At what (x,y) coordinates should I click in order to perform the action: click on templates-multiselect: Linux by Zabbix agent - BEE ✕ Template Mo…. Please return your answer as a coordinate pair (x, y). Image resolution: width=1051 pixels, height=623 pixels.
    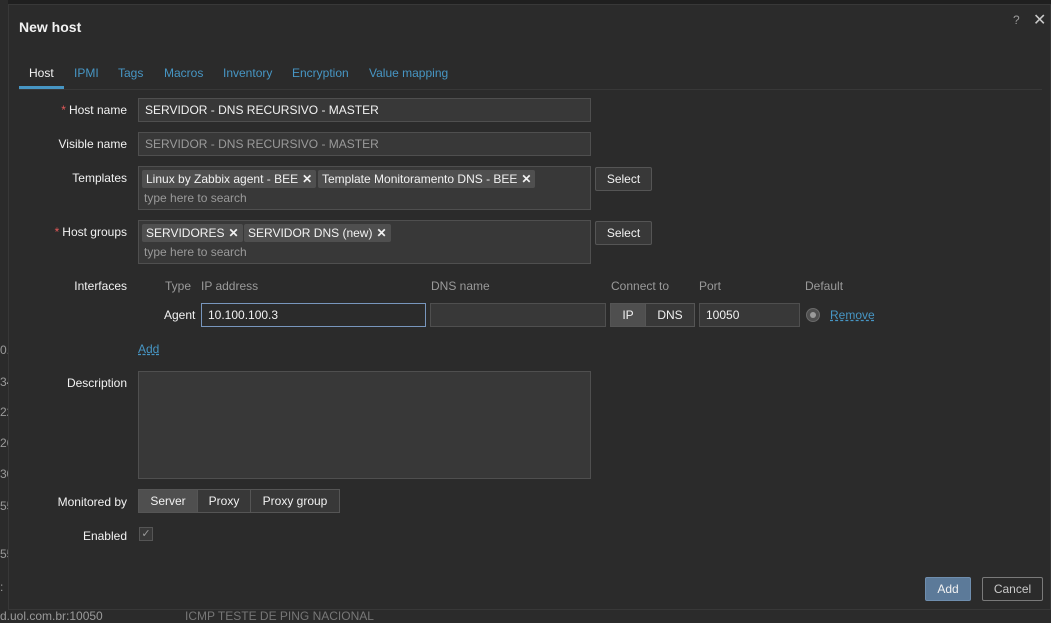
    Looking at the image, I should click on (364, 188).